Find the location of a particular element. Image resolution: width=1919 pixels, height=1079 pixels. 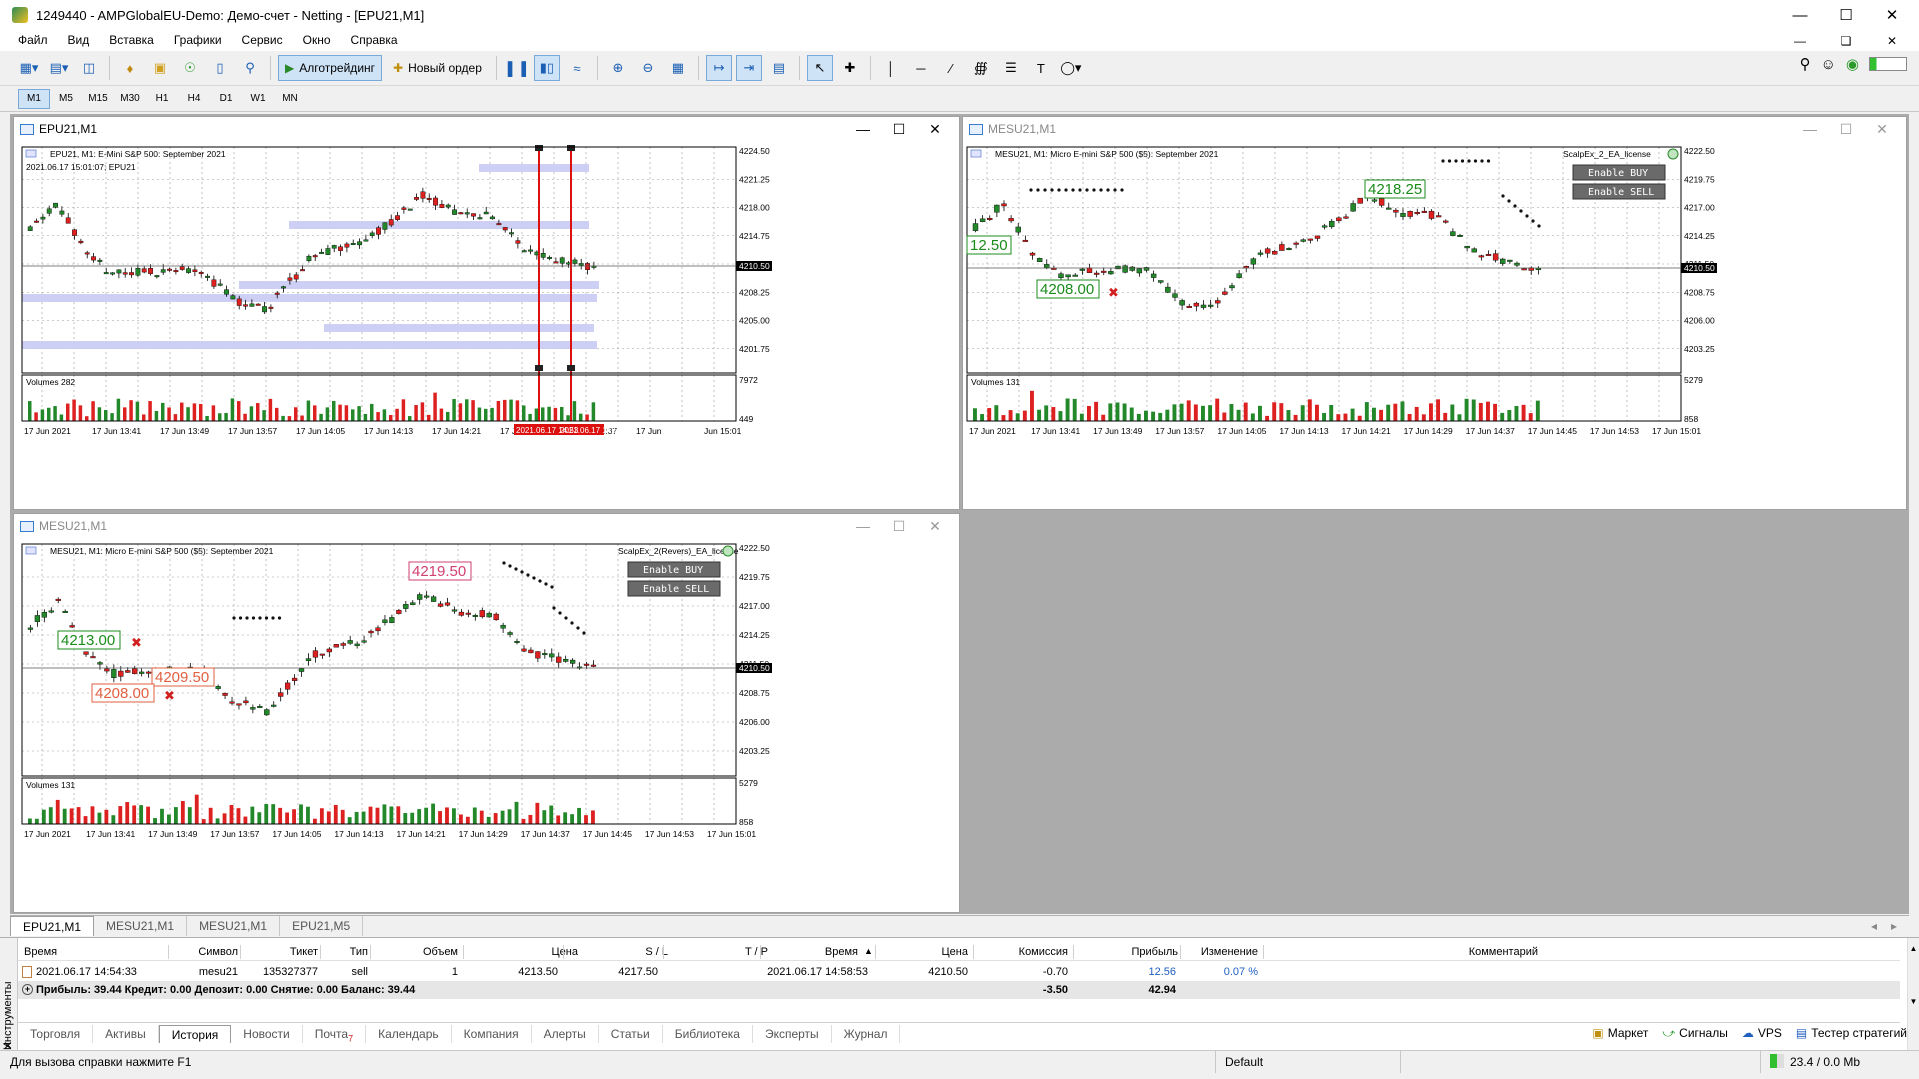

tf-m15: M15 is located at coordinates (98, 99).